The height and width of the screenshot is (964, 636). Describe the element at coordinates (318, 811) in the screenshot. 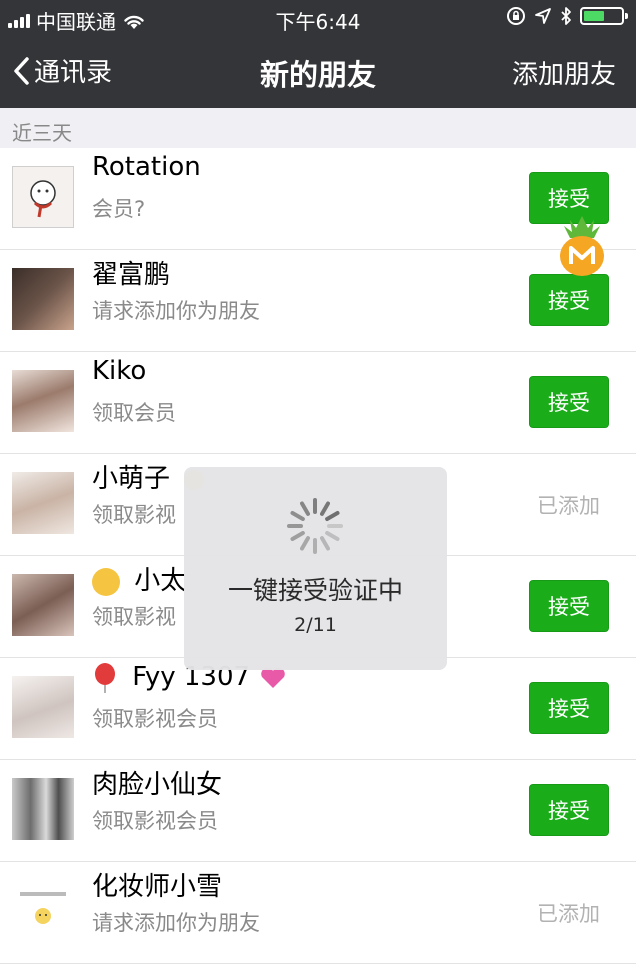

I see `friend-request-row: 肉脸小仙女 领取影视会员 接受` at that location.